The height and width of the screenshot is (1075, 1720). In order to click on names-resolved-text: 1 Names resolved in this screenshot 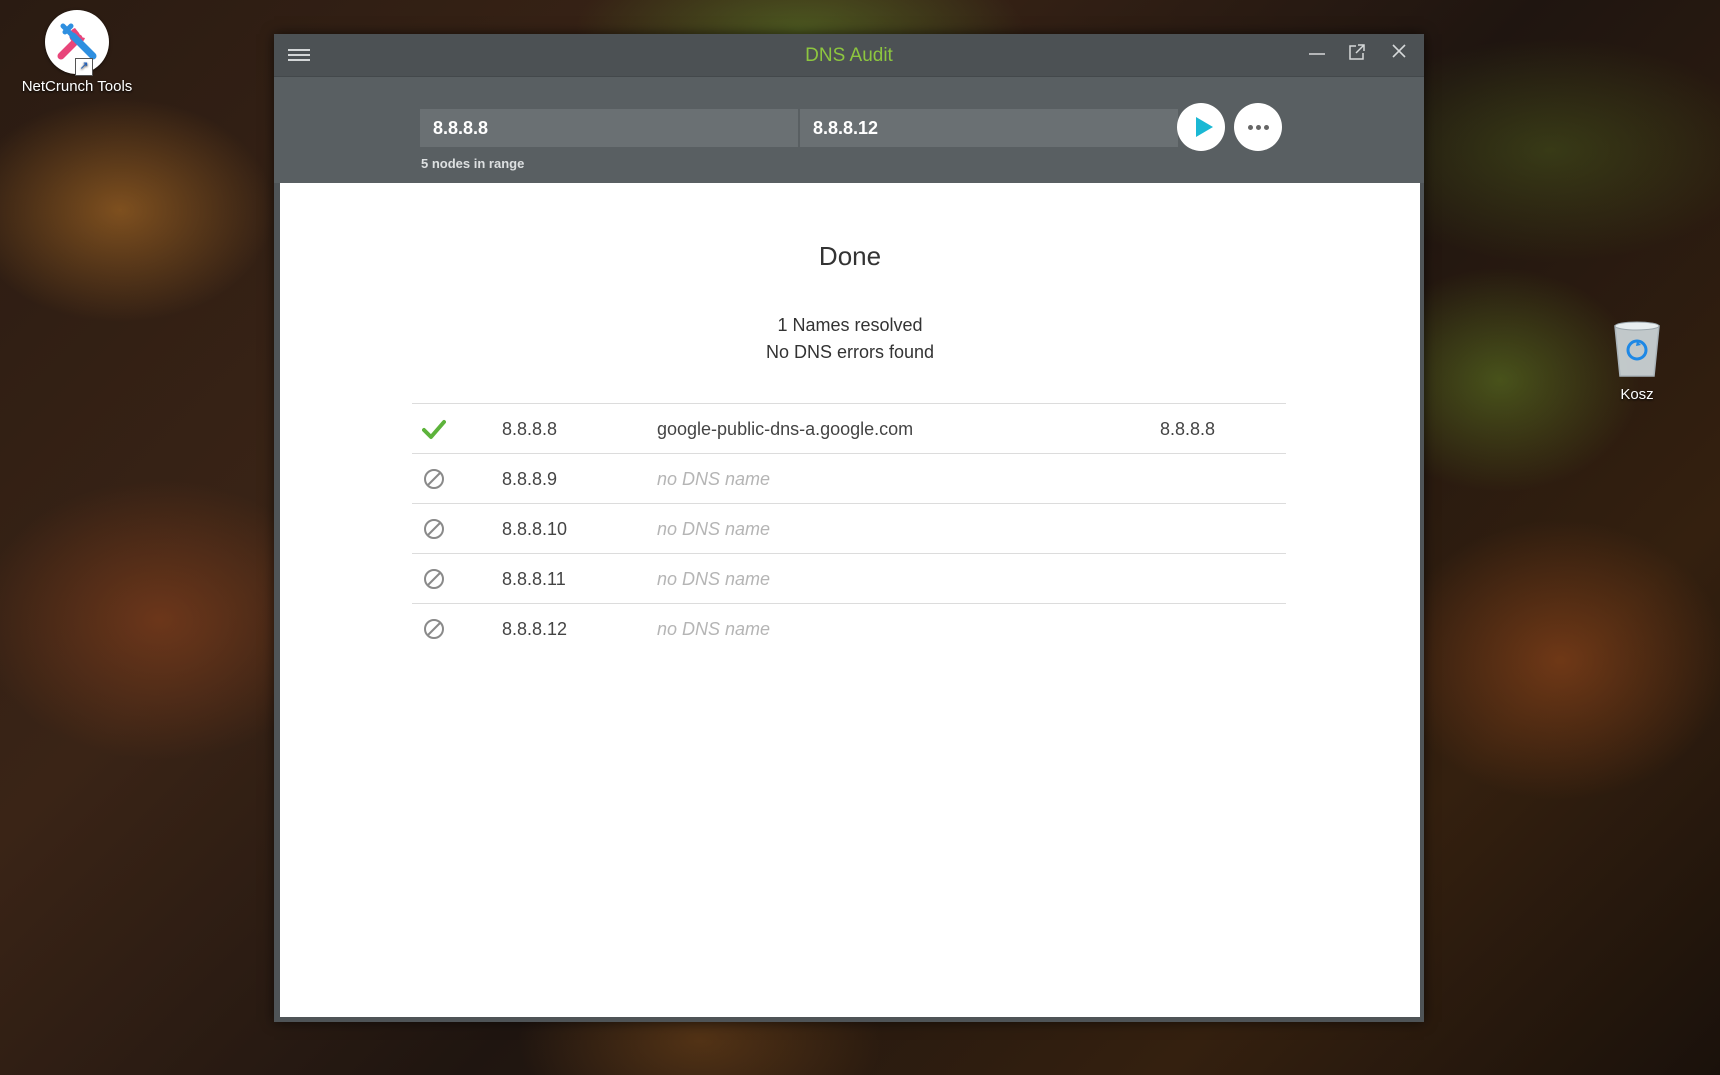, I will do `click(850, 325)`.